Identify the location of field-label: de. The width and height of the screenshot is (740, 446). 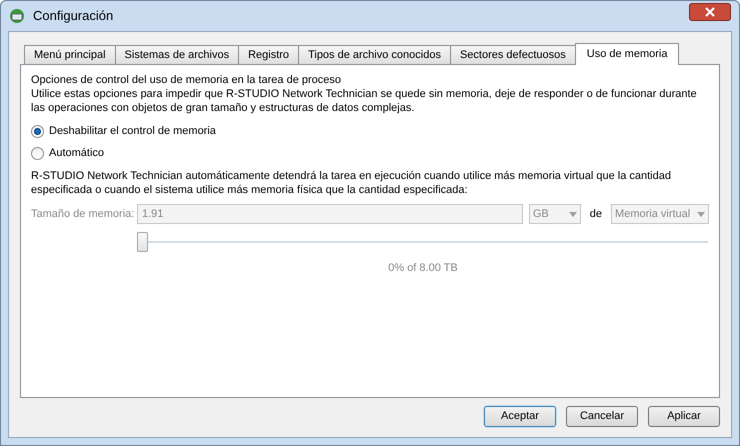
(596, 214).